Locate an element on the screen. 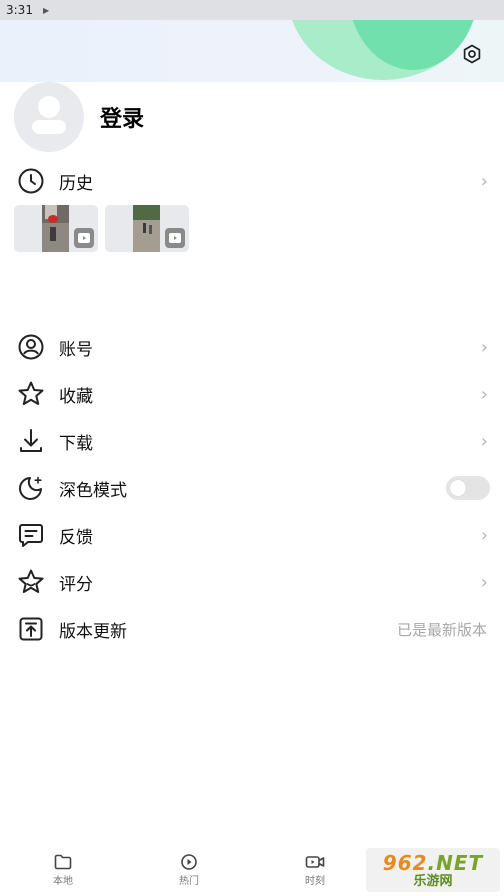 This screenshot has width=504, height=896. gear-icon is located at coordinates (472, 54).